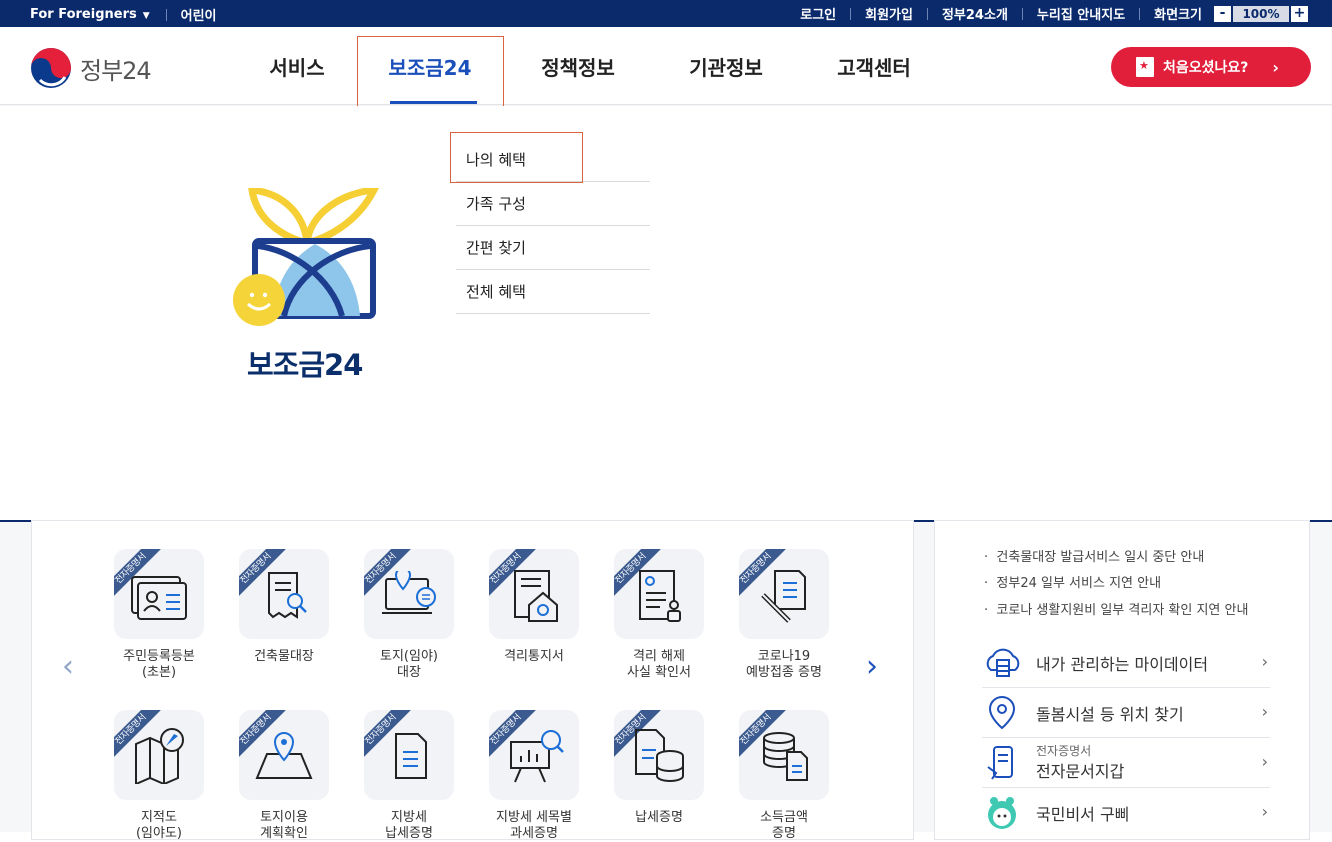 Image resolution: width=1332 pixels, height=842 pixels. Describe the element at coordinates (409, 665) in the screenshot. I see `service-label: 토지(임야) 대장` at that location.